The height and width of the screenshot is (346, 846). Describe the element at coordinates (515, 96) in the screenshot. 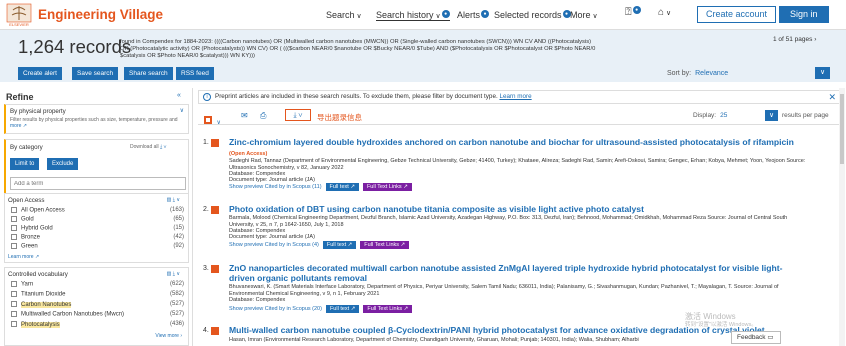

I see `learn-more-link: Learn more` at that location.